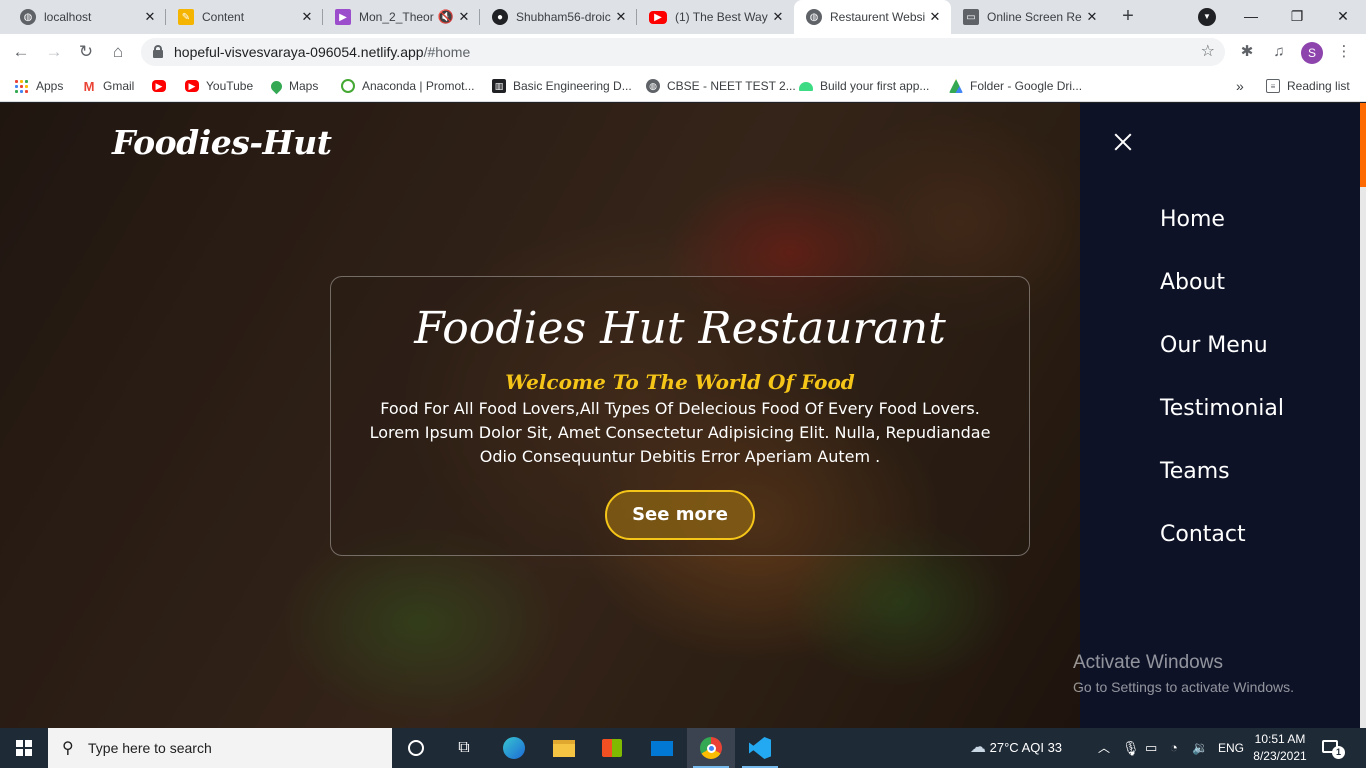 The width and height of the screenshot is (1366, 768). What do you see at coordinates (348, 86) in the screenshot?
I see `anaconda-icon` at bounding box center [348, 86].